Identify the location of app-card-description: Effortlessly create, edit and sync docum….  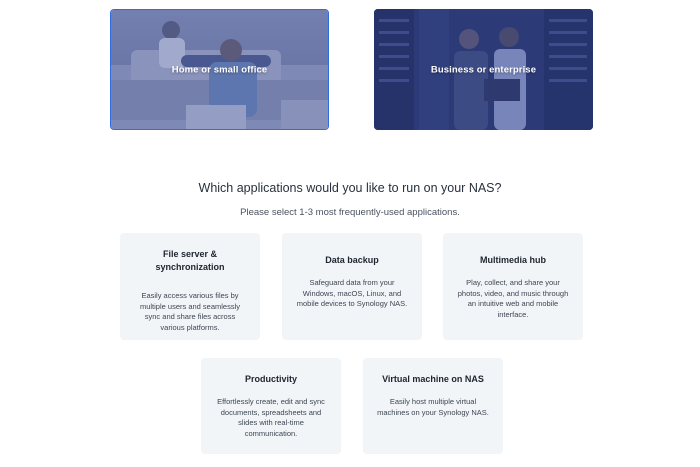
(271, 417).